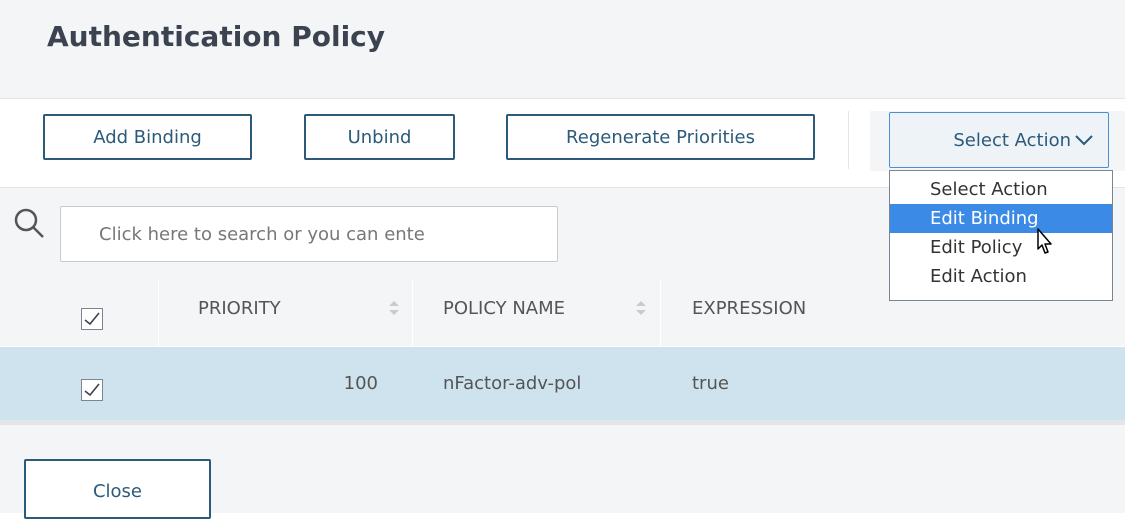 The width and height of the screenshot is (1125, 519). I want to click on unbind-button: Unbind, so click(379, 137).